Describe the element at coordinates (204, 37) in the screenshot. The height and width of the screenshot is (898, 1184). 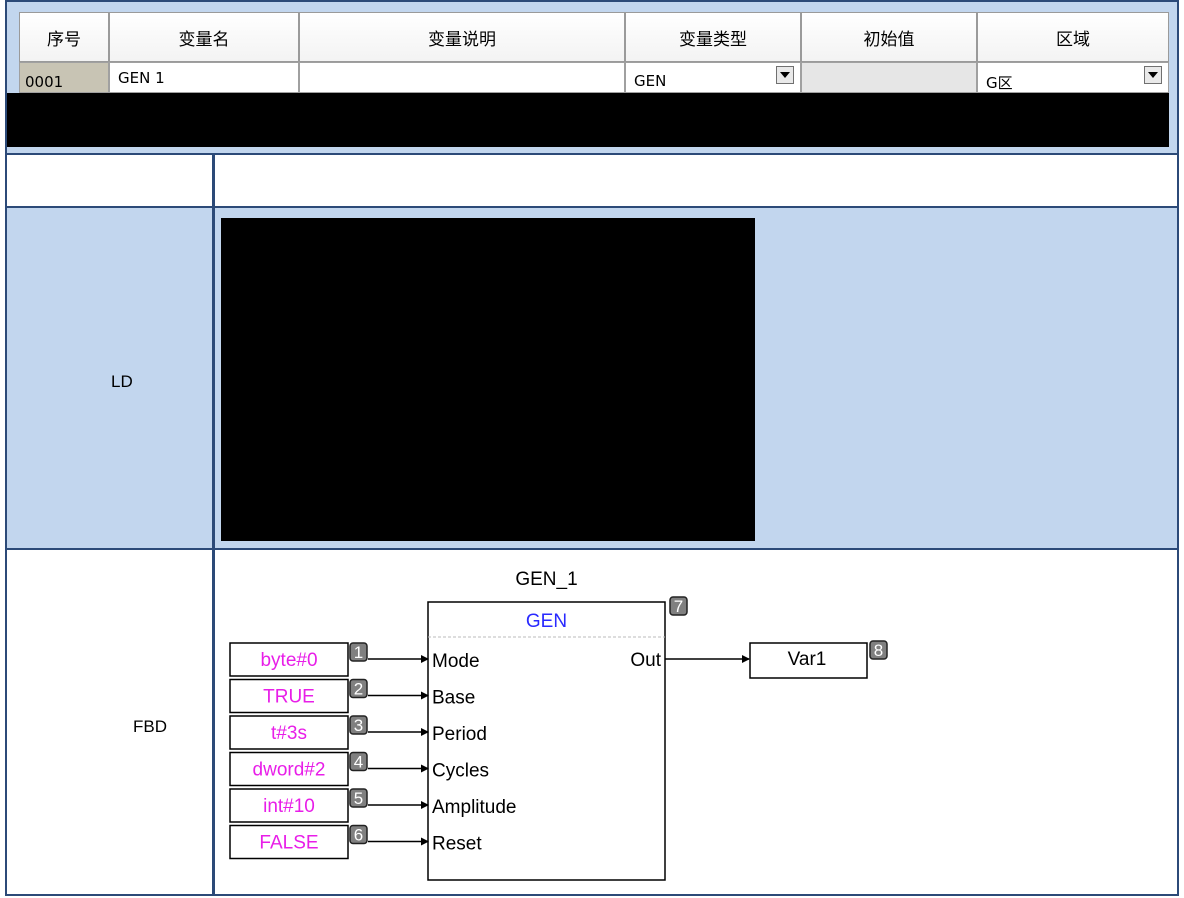
I see `header-name: 变量名` at that location.